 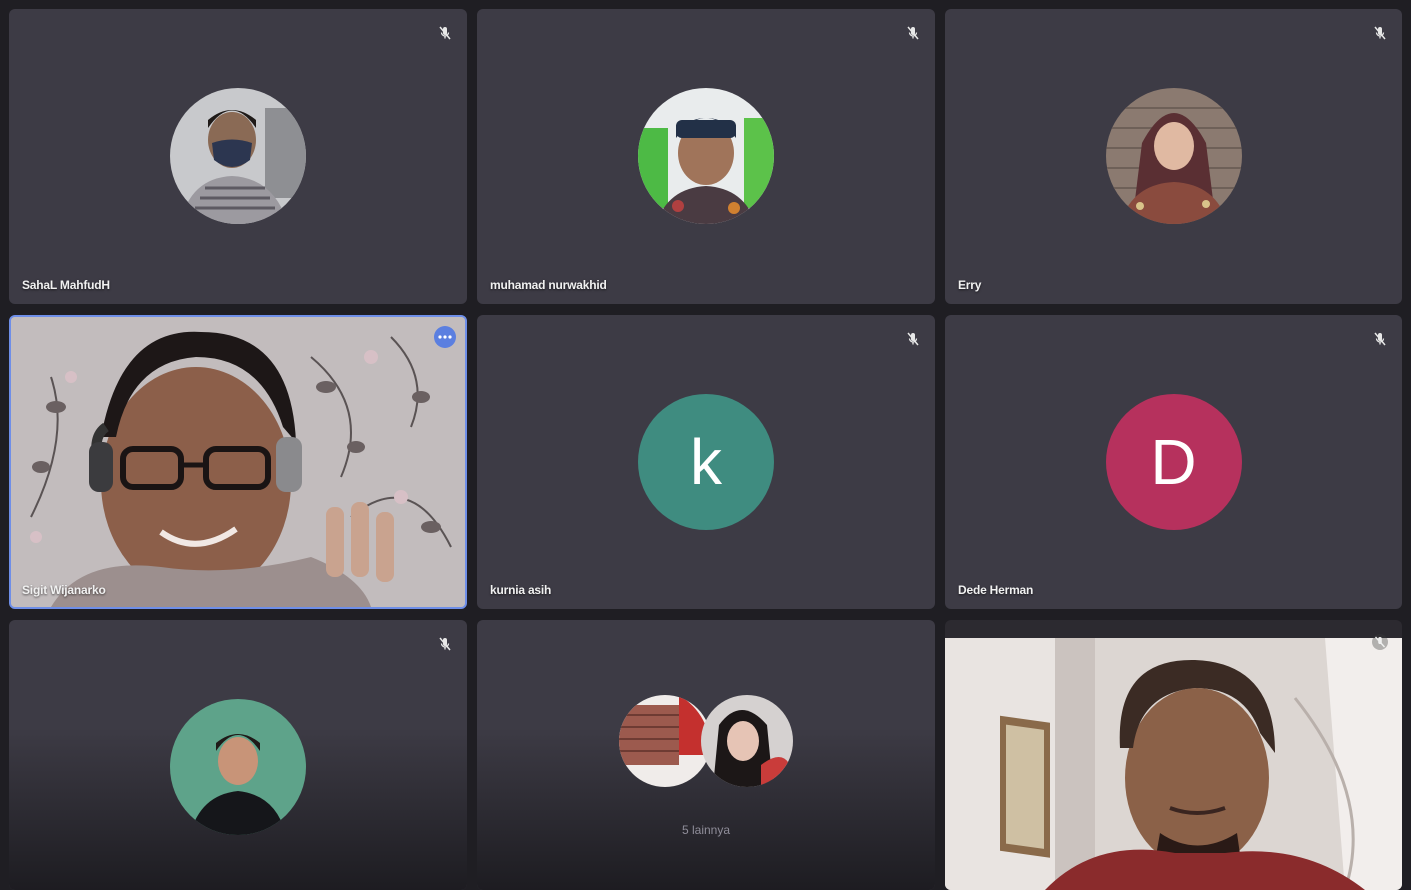 I want to click on participant-tile-dede: D Dede Herman, so click(x=1173, y=462).